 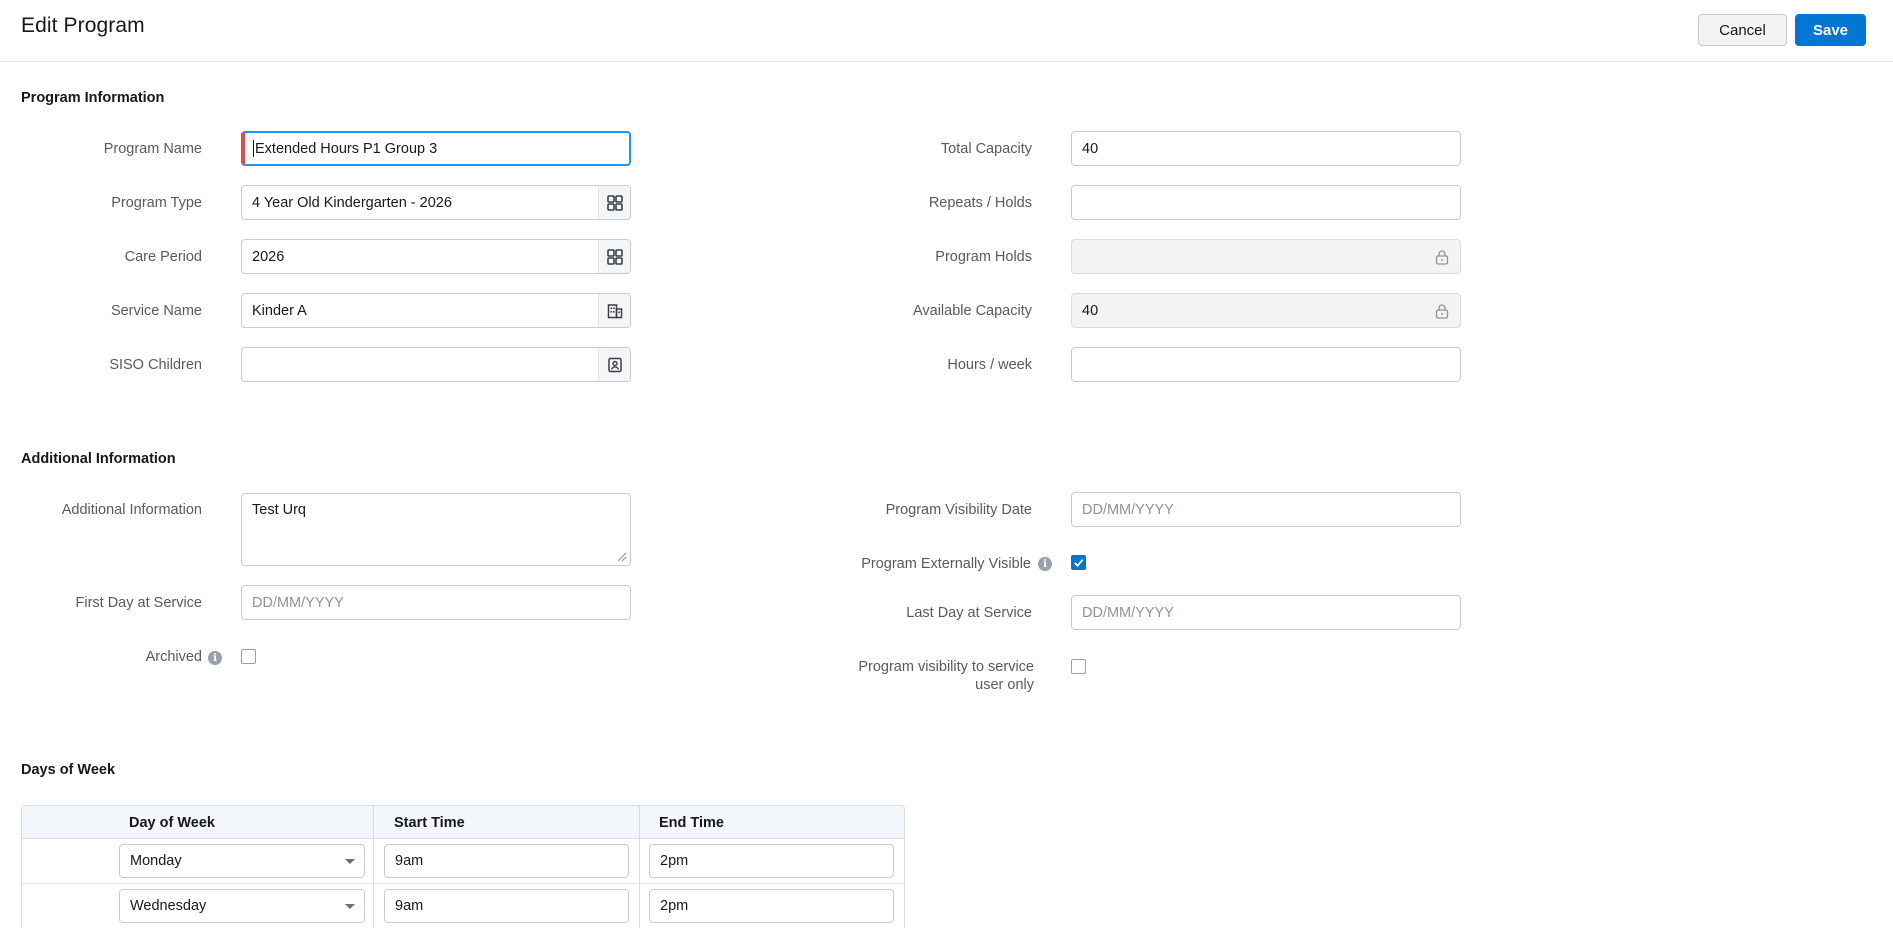 I want to click on service-user-only-label-line2: user only, so click(x=1004, y=685).